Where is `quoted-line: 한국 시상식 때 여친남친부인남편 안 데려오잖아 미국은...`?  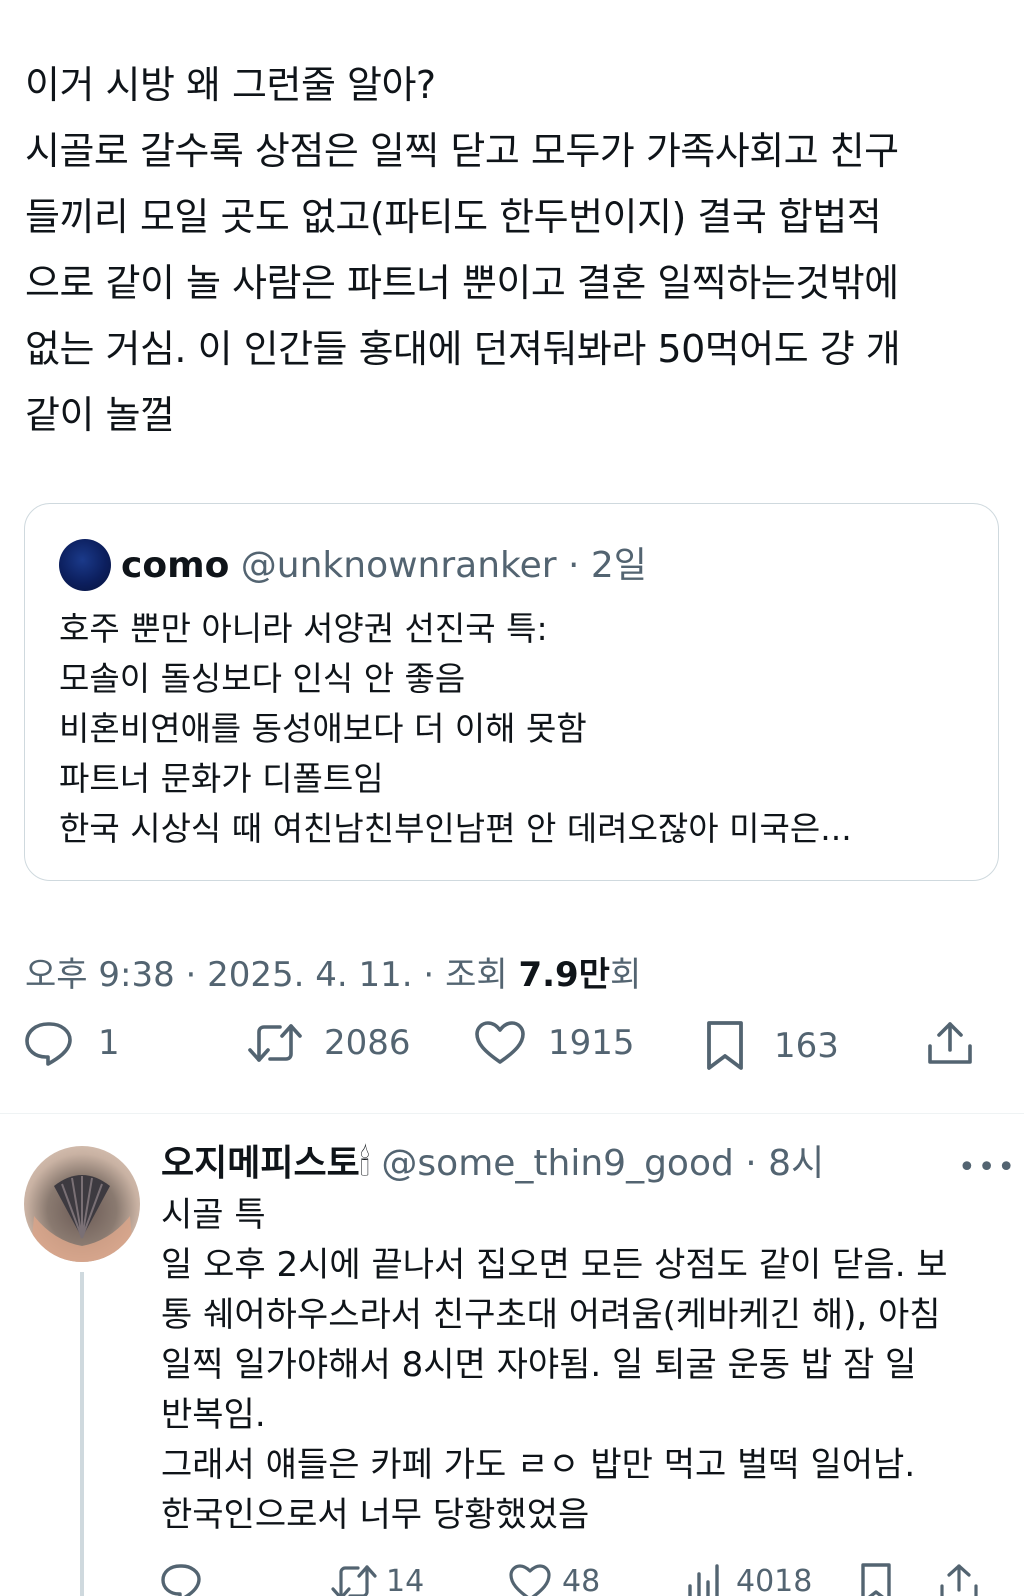
quoted-line: 한국 시상식 때 여친남친부인남편 안 데려오잖아 미국은... is located at coordinates (455, 828).